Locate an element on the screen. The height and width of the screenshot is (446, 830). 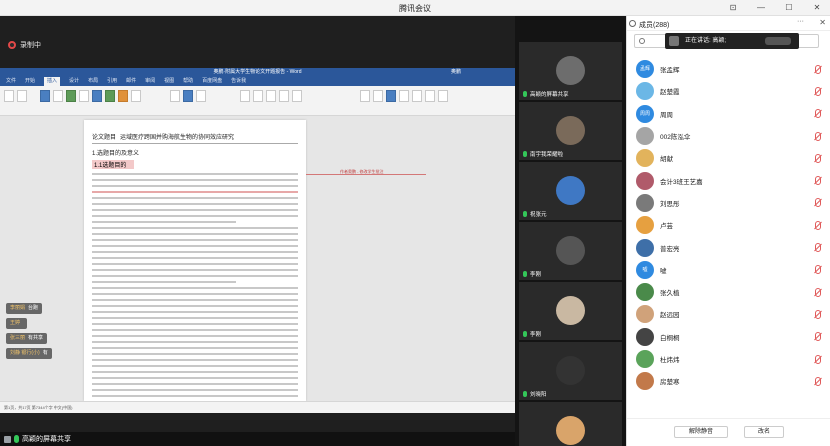
close-icon: ✕ is located at coordinates (817, 7).